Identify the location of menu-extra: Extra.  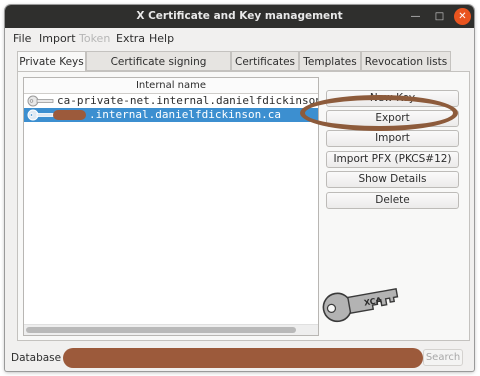
(130, 38).